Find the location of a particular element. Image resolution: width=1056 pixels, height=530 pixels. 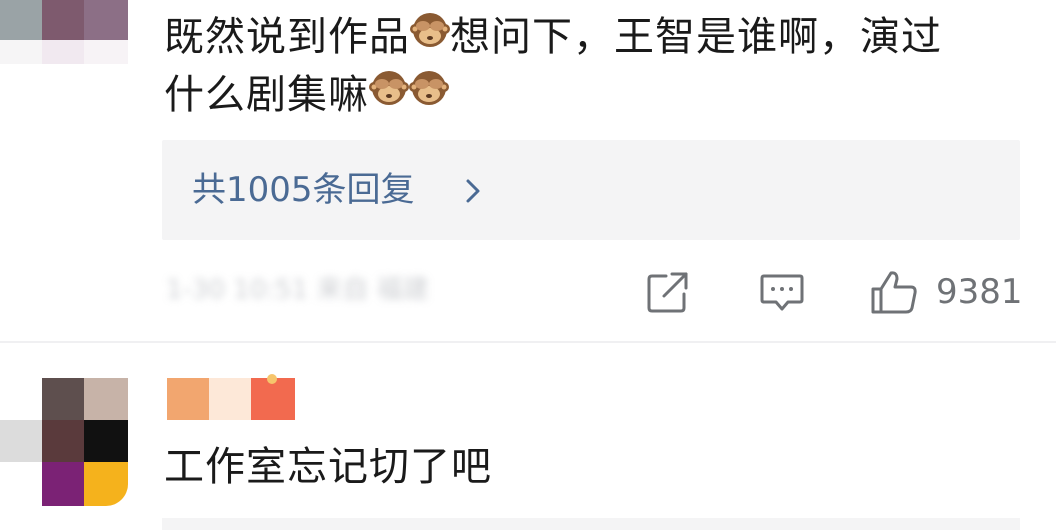

chevron-right-icon is located at coordinates (473, 191).